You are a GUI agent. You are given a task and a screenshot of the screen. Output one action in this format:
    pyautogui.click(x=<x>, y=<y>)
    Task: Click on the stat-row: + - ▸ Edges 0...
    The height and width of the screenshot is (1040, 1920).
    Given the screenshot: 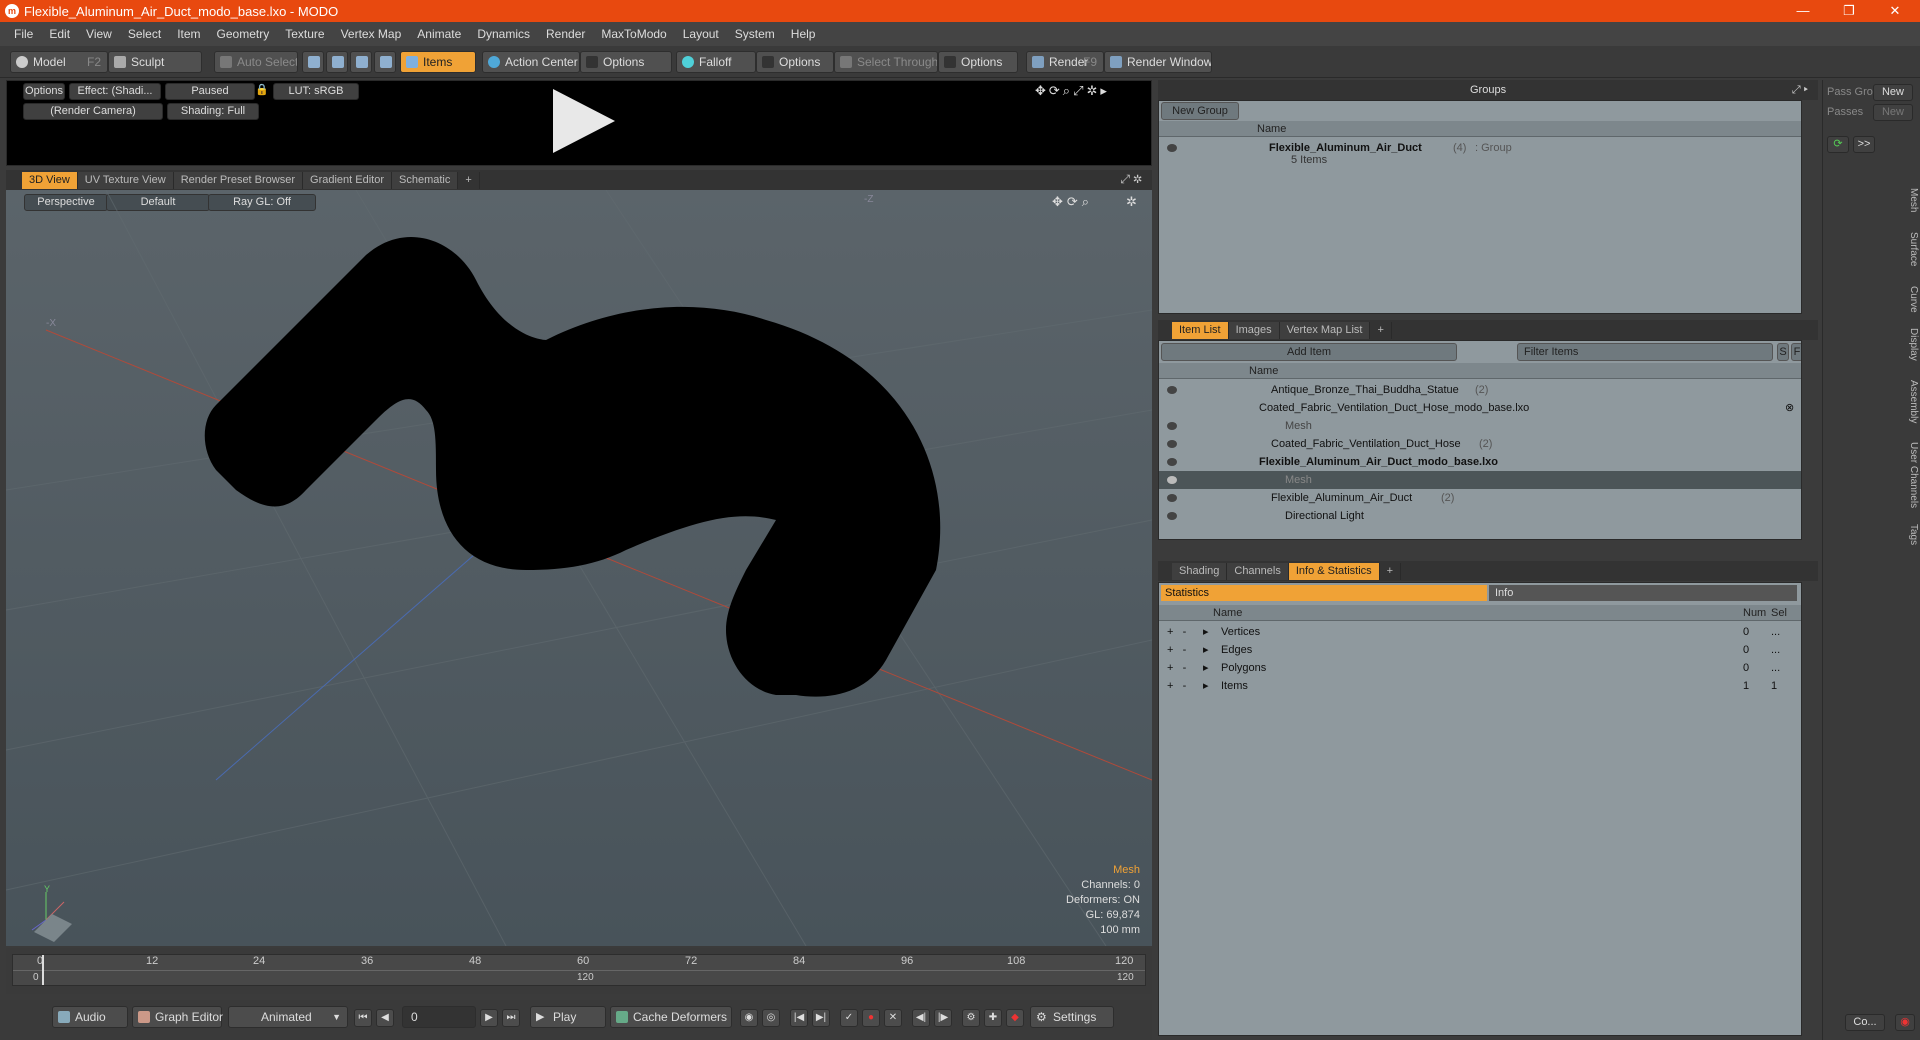 What is the action you would take?
    pyautogui.click(x=1480, y=650)
    